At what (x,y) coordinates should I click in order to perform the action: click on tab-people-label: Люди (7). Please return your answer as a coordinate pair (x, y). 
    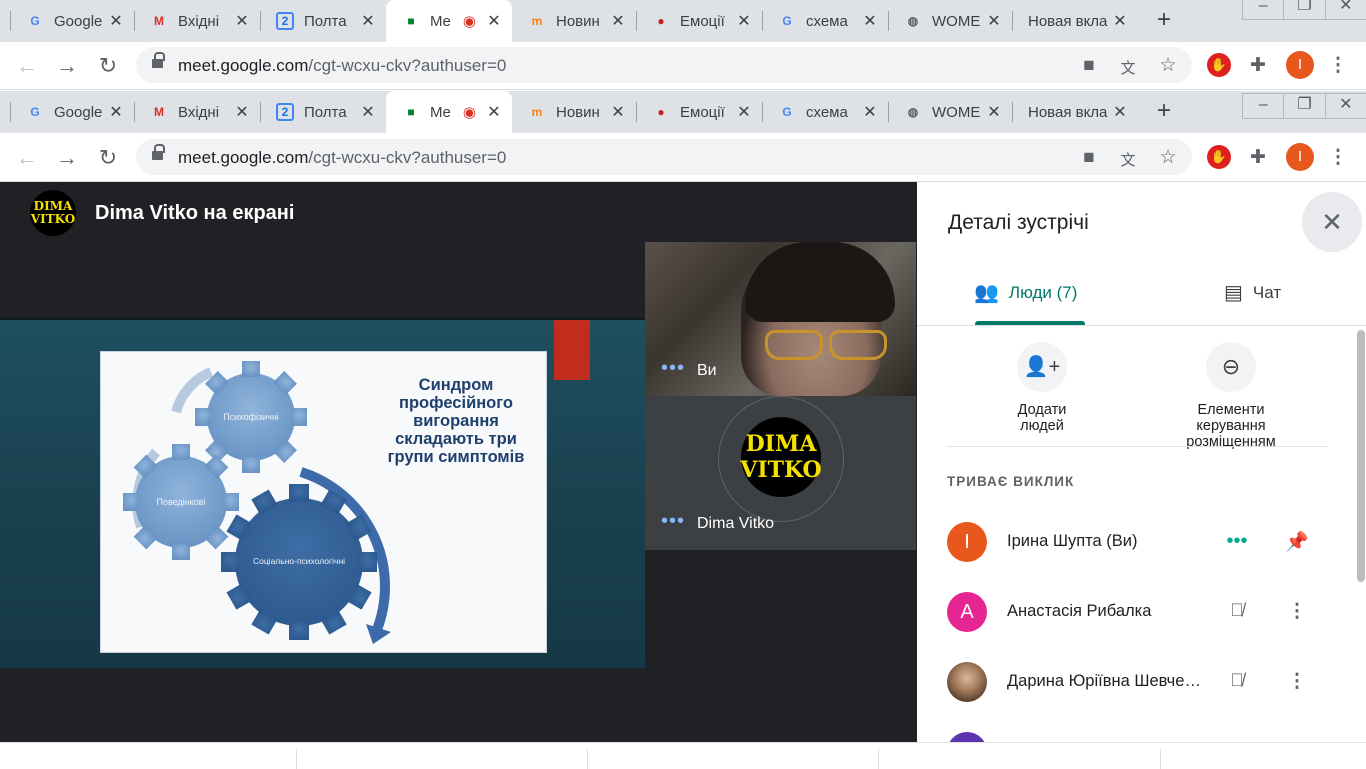
    Looking at the image, I should click on (1043, 292).